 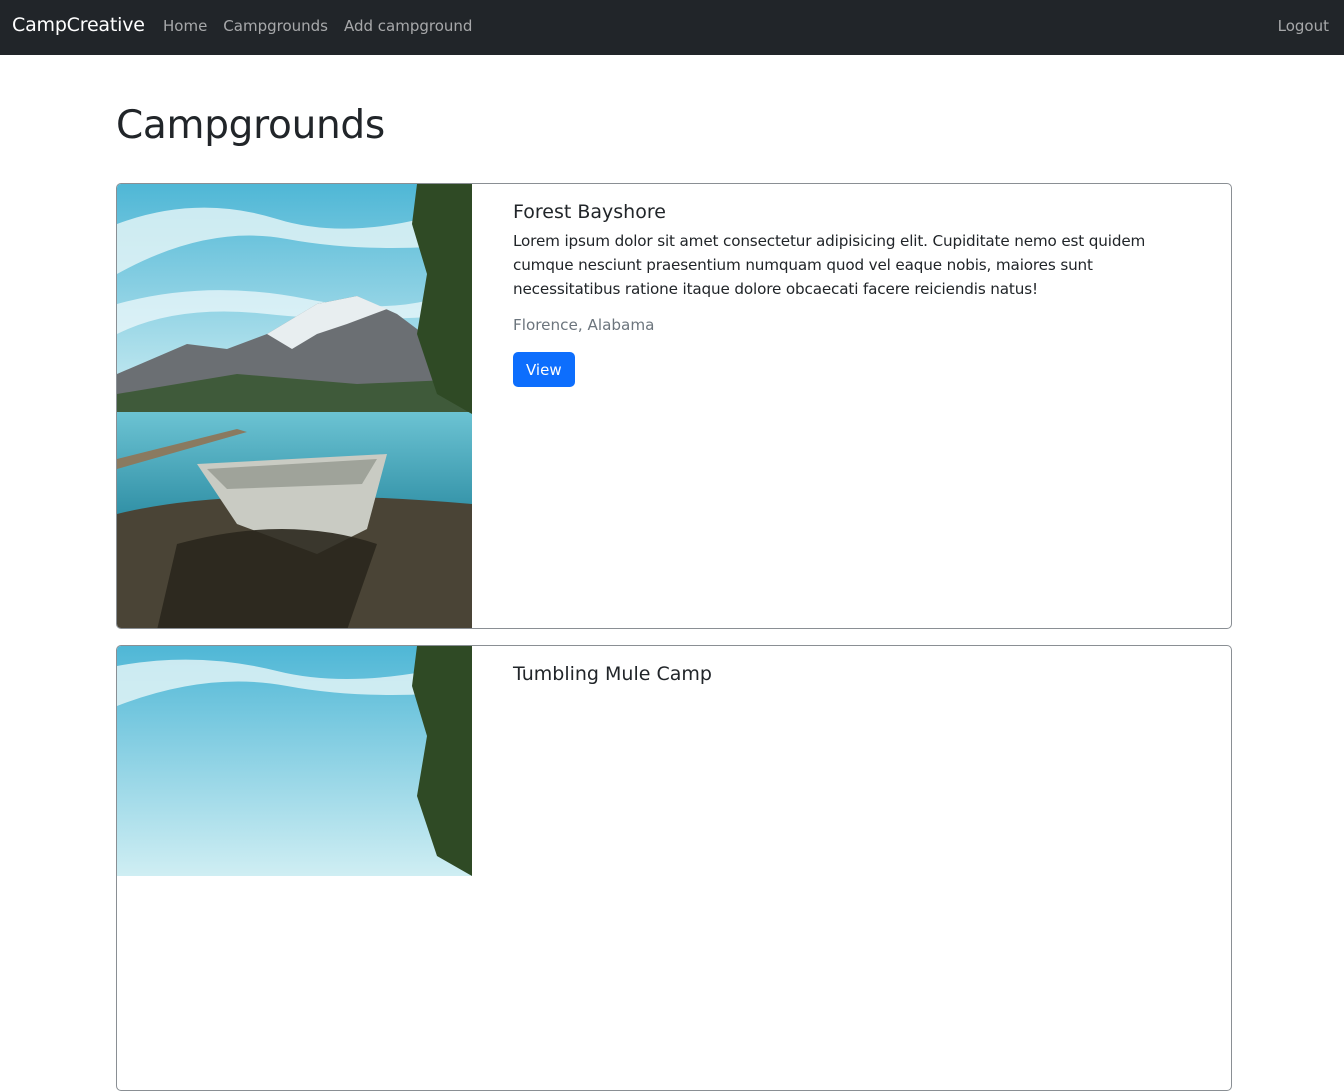 I want to click on logout-link: Logout, so click(x=1303, y=26).